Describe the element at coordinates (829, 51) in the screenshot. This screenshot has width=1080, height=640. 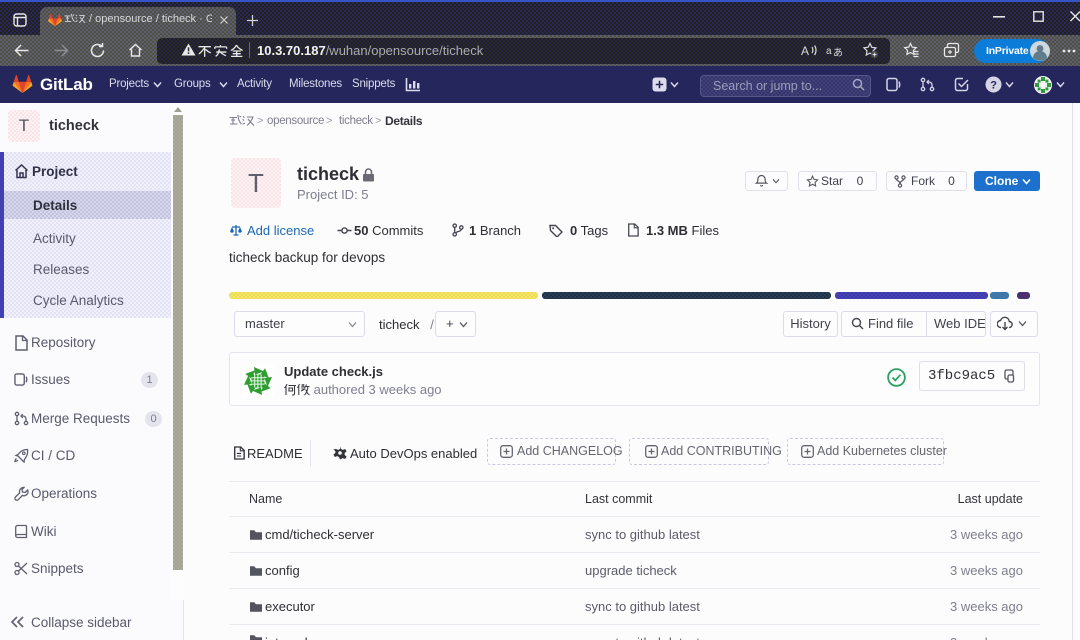
I see `svg-text: a` at that location.